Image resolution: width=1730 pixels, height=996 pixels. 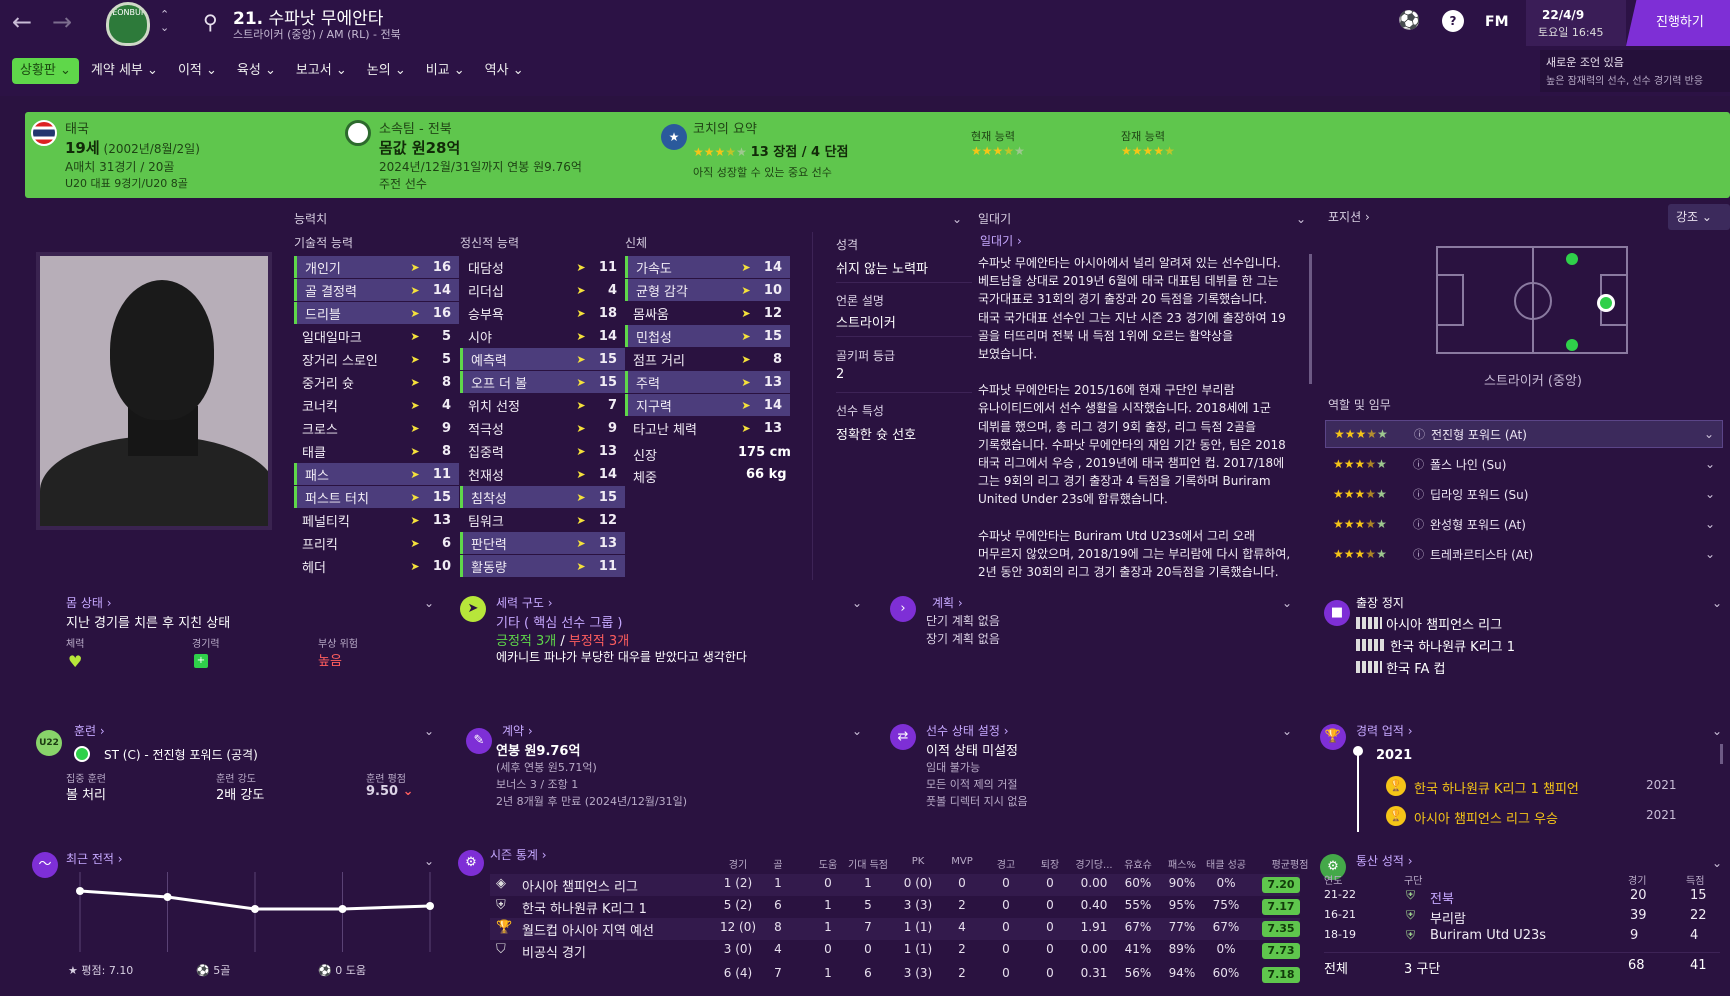 I want to click on attribute-row: 몸싸움 ➤ 12, so click(x=707, y=313).